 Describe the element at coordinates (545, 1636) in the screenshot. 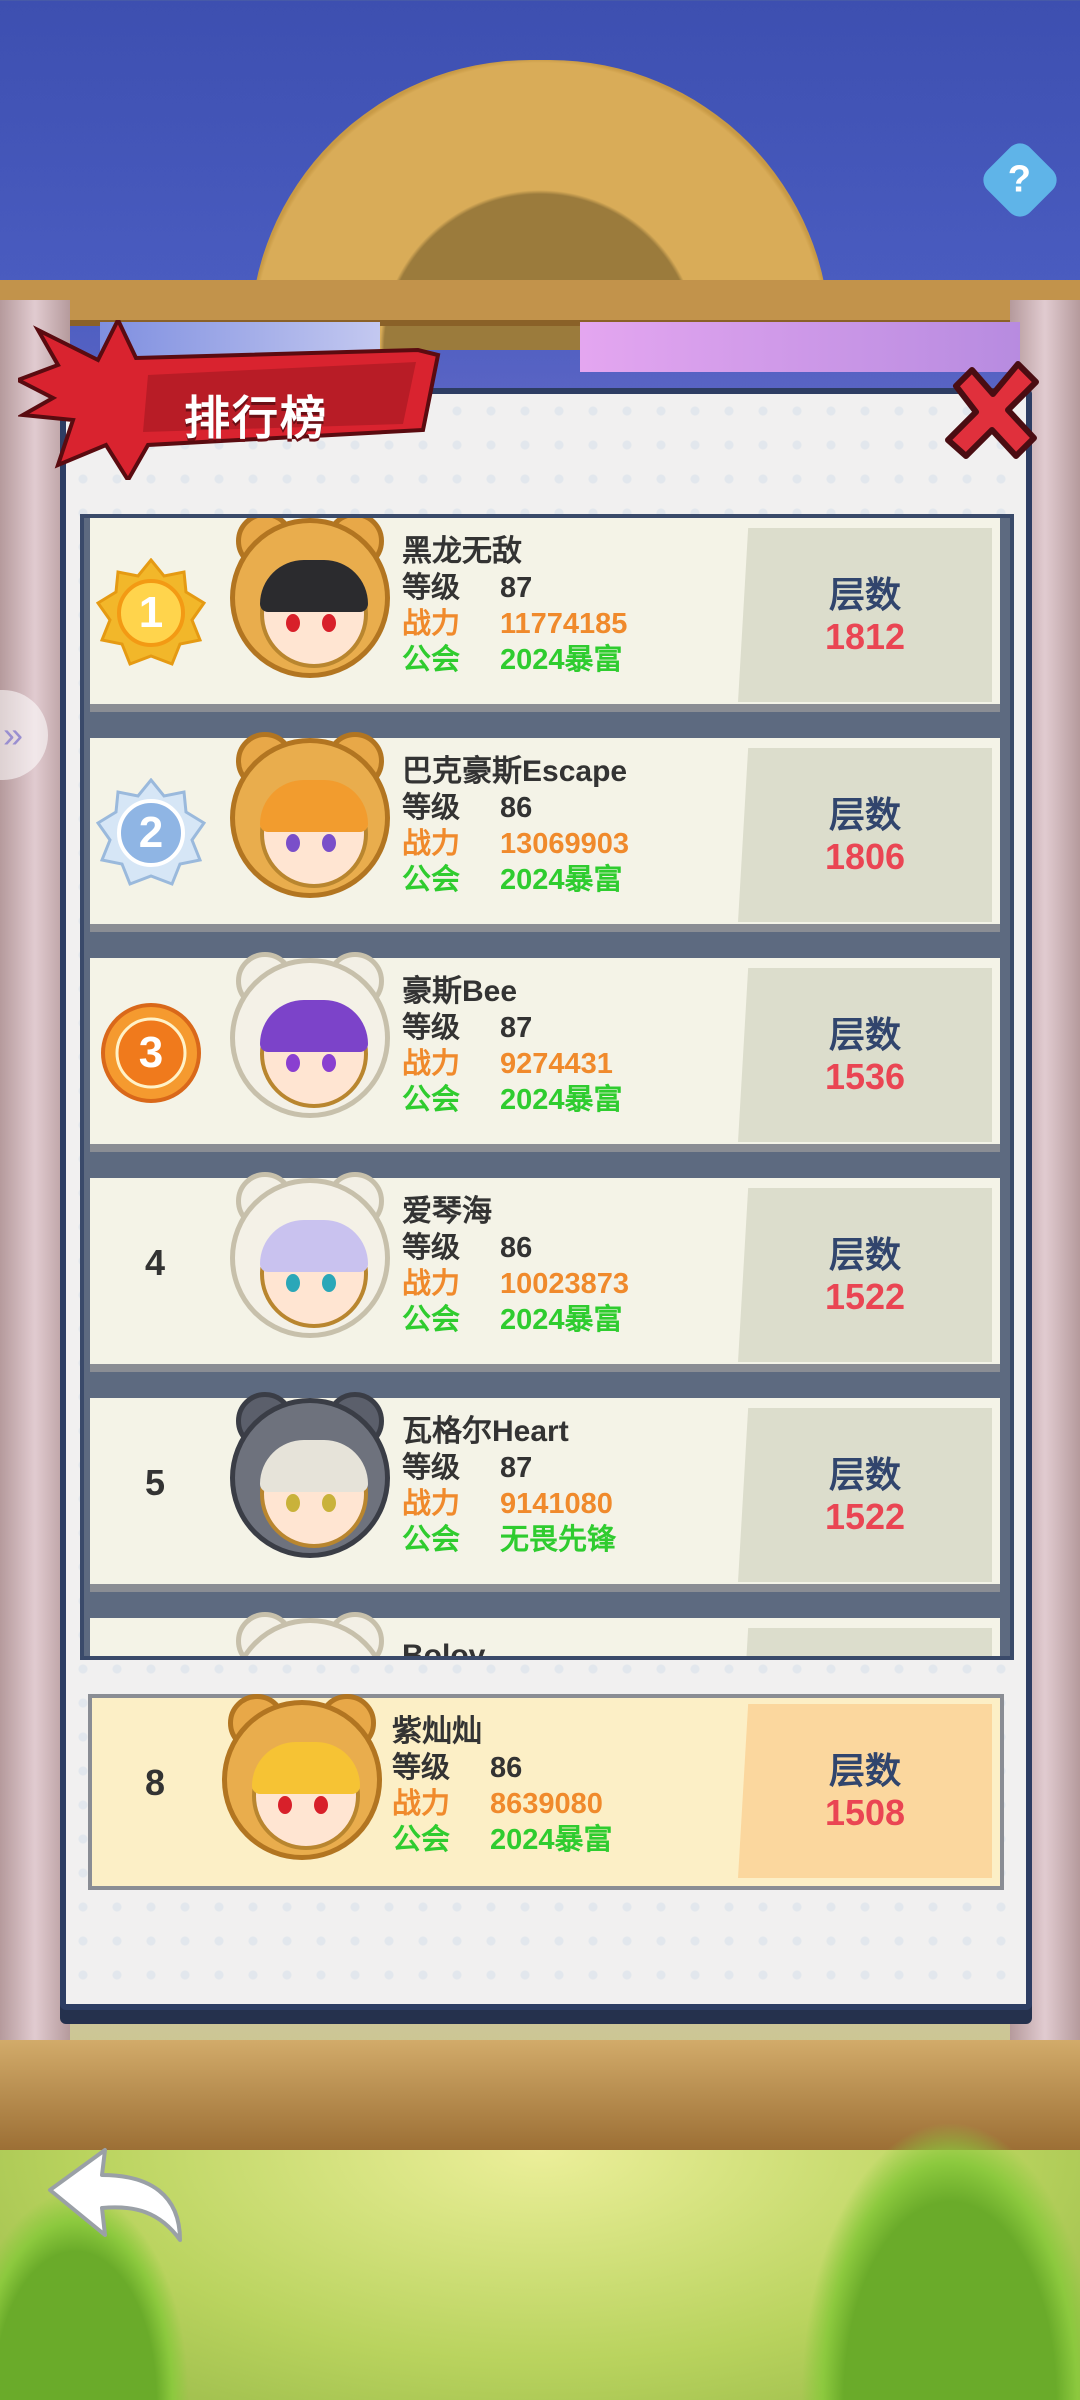

I see `leaderboard-row-partial: Bolov` at that location.